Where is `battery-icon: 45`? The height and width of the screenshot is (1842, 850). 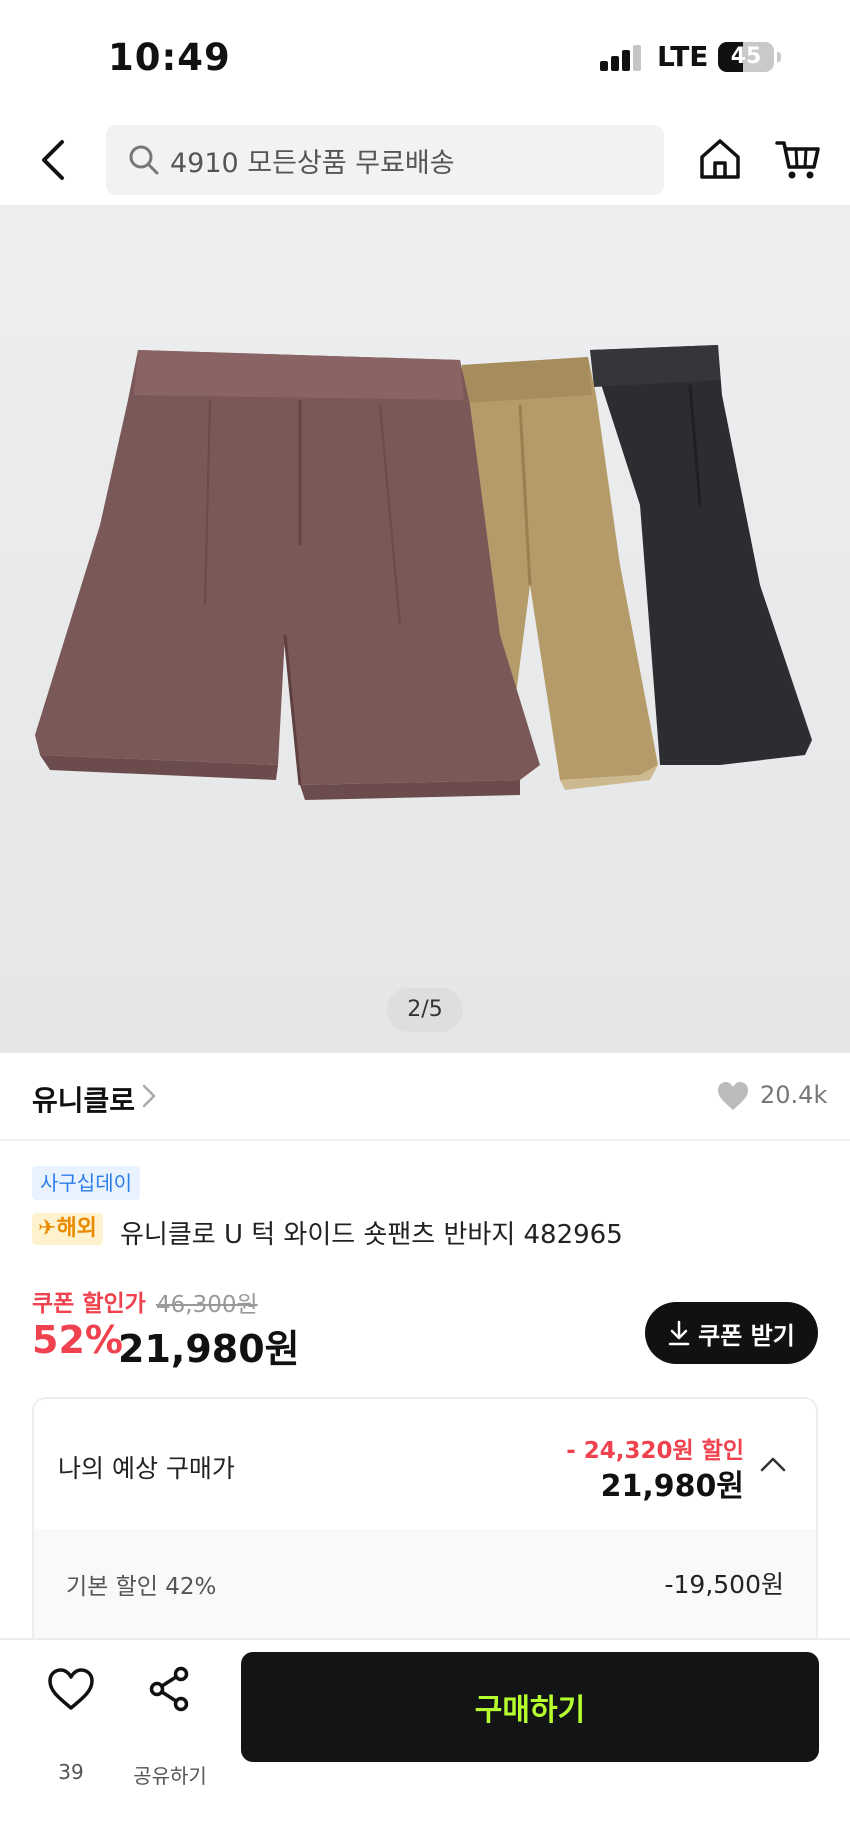
battery-icon: 45 is located at coordinates (746, 57).